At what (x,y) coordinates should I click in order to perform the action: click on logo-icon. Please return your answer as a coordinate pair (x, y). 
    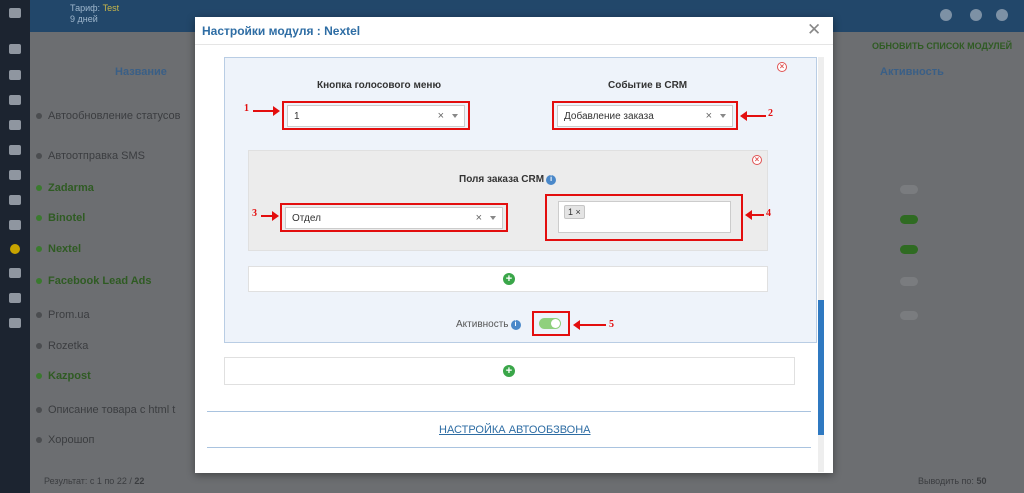
    Looking at the image, I should click on (15, 13).